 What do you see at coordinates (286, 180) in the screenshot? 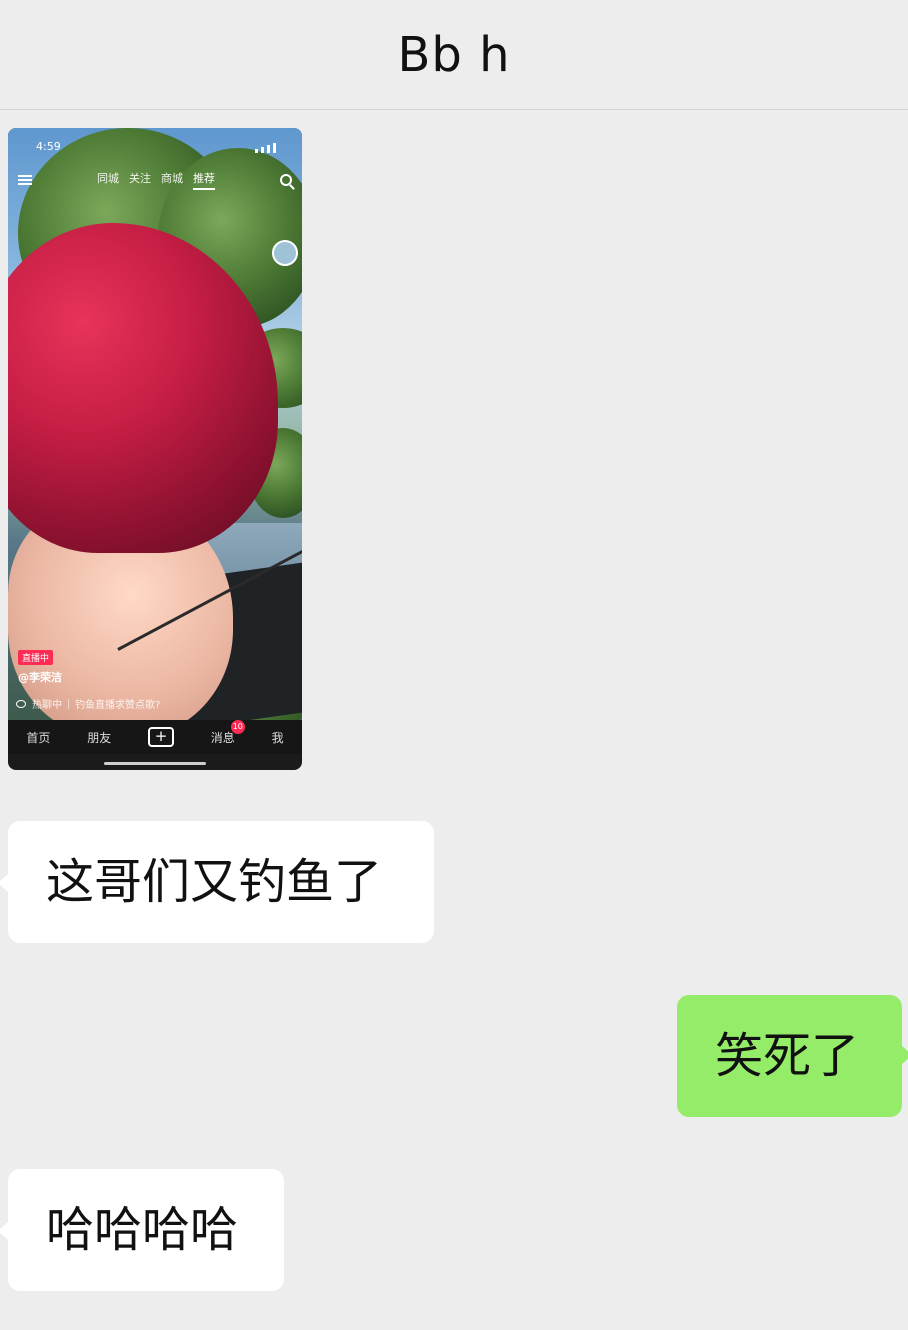
I see `search-icon` at bounding box center [286, 180].